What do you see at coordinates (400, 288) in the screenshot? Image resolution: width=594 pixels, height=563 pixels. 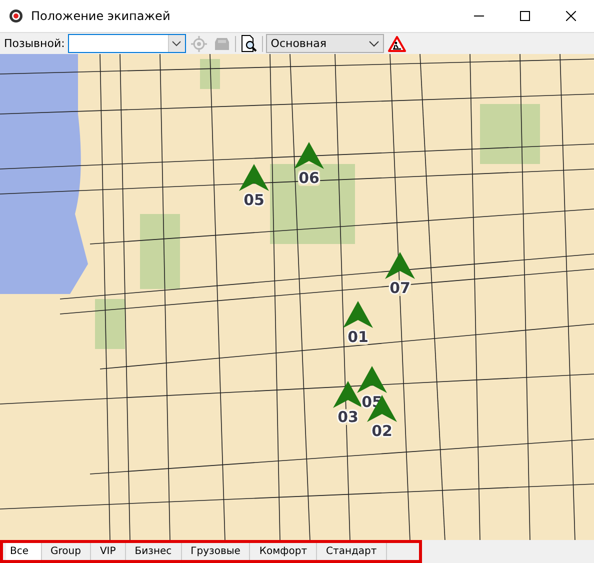 I see `vehicle-number: 07` at bounding box center [400, 288].